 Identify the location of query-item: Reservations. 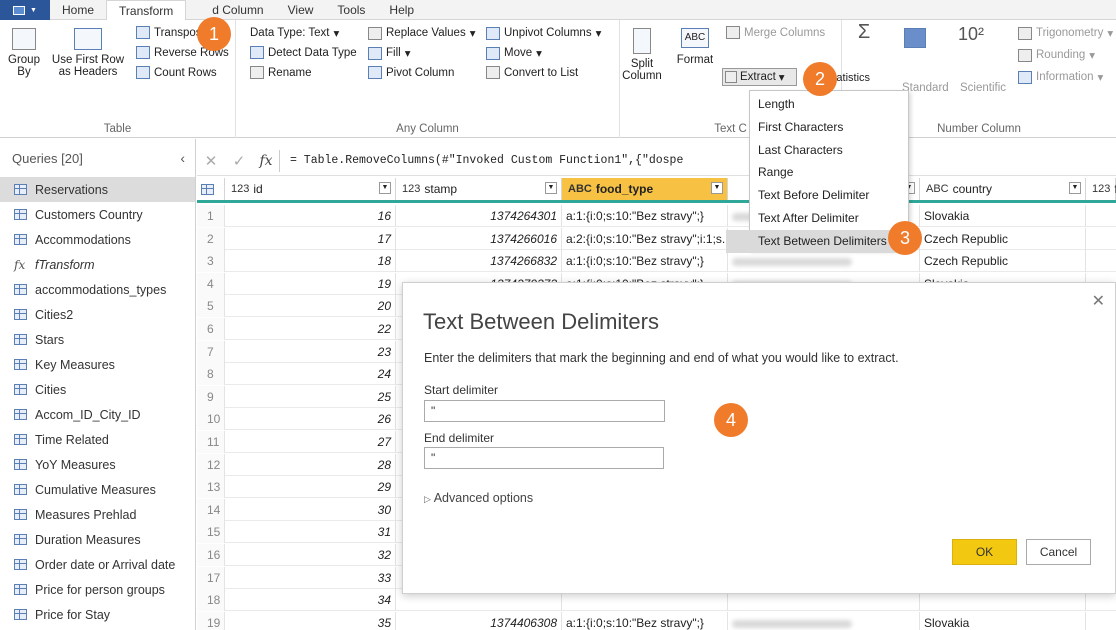
(97, 189).